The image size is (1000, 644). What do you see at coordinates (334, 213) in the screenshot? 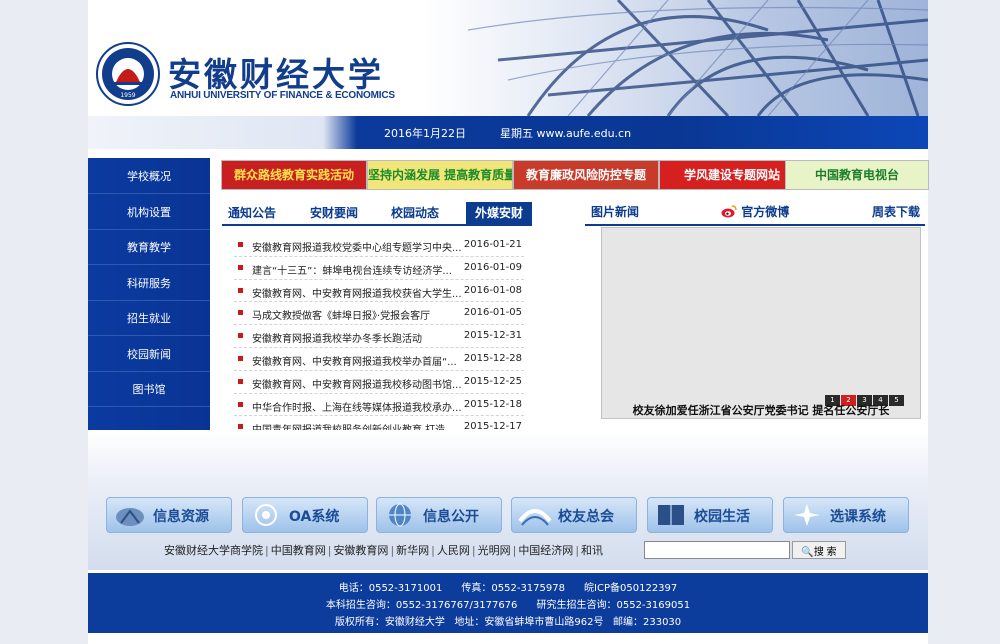
I see `tab-headlines: 安财要闻` at bounding box center [334, 213].